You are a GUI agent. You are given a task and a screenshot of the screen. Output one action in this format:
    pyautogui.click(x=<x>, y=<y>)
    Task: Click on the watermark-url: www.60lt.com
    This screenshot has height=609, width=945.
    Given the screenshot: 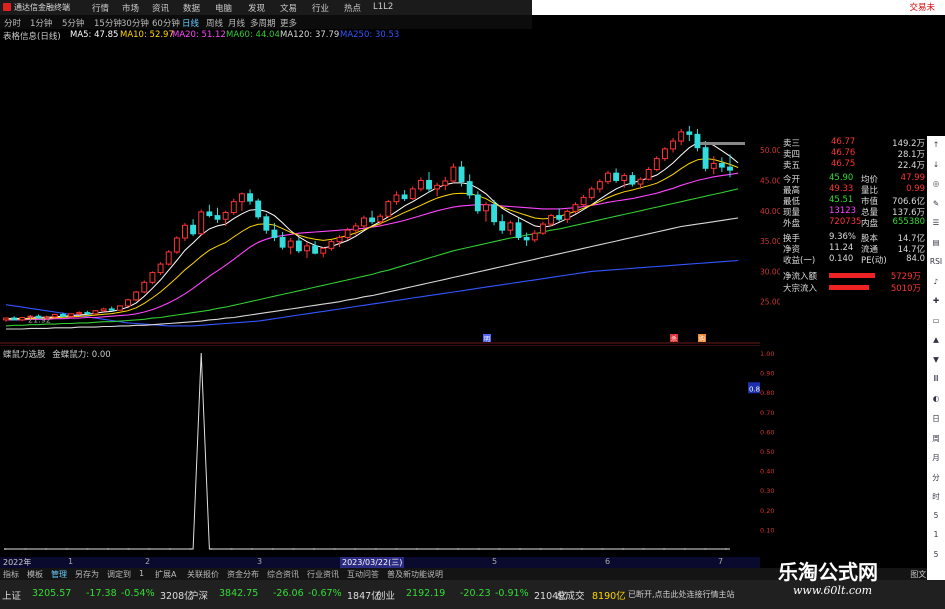 What is the action you would take?
    pyautogui.click(x=833, y=590)
    